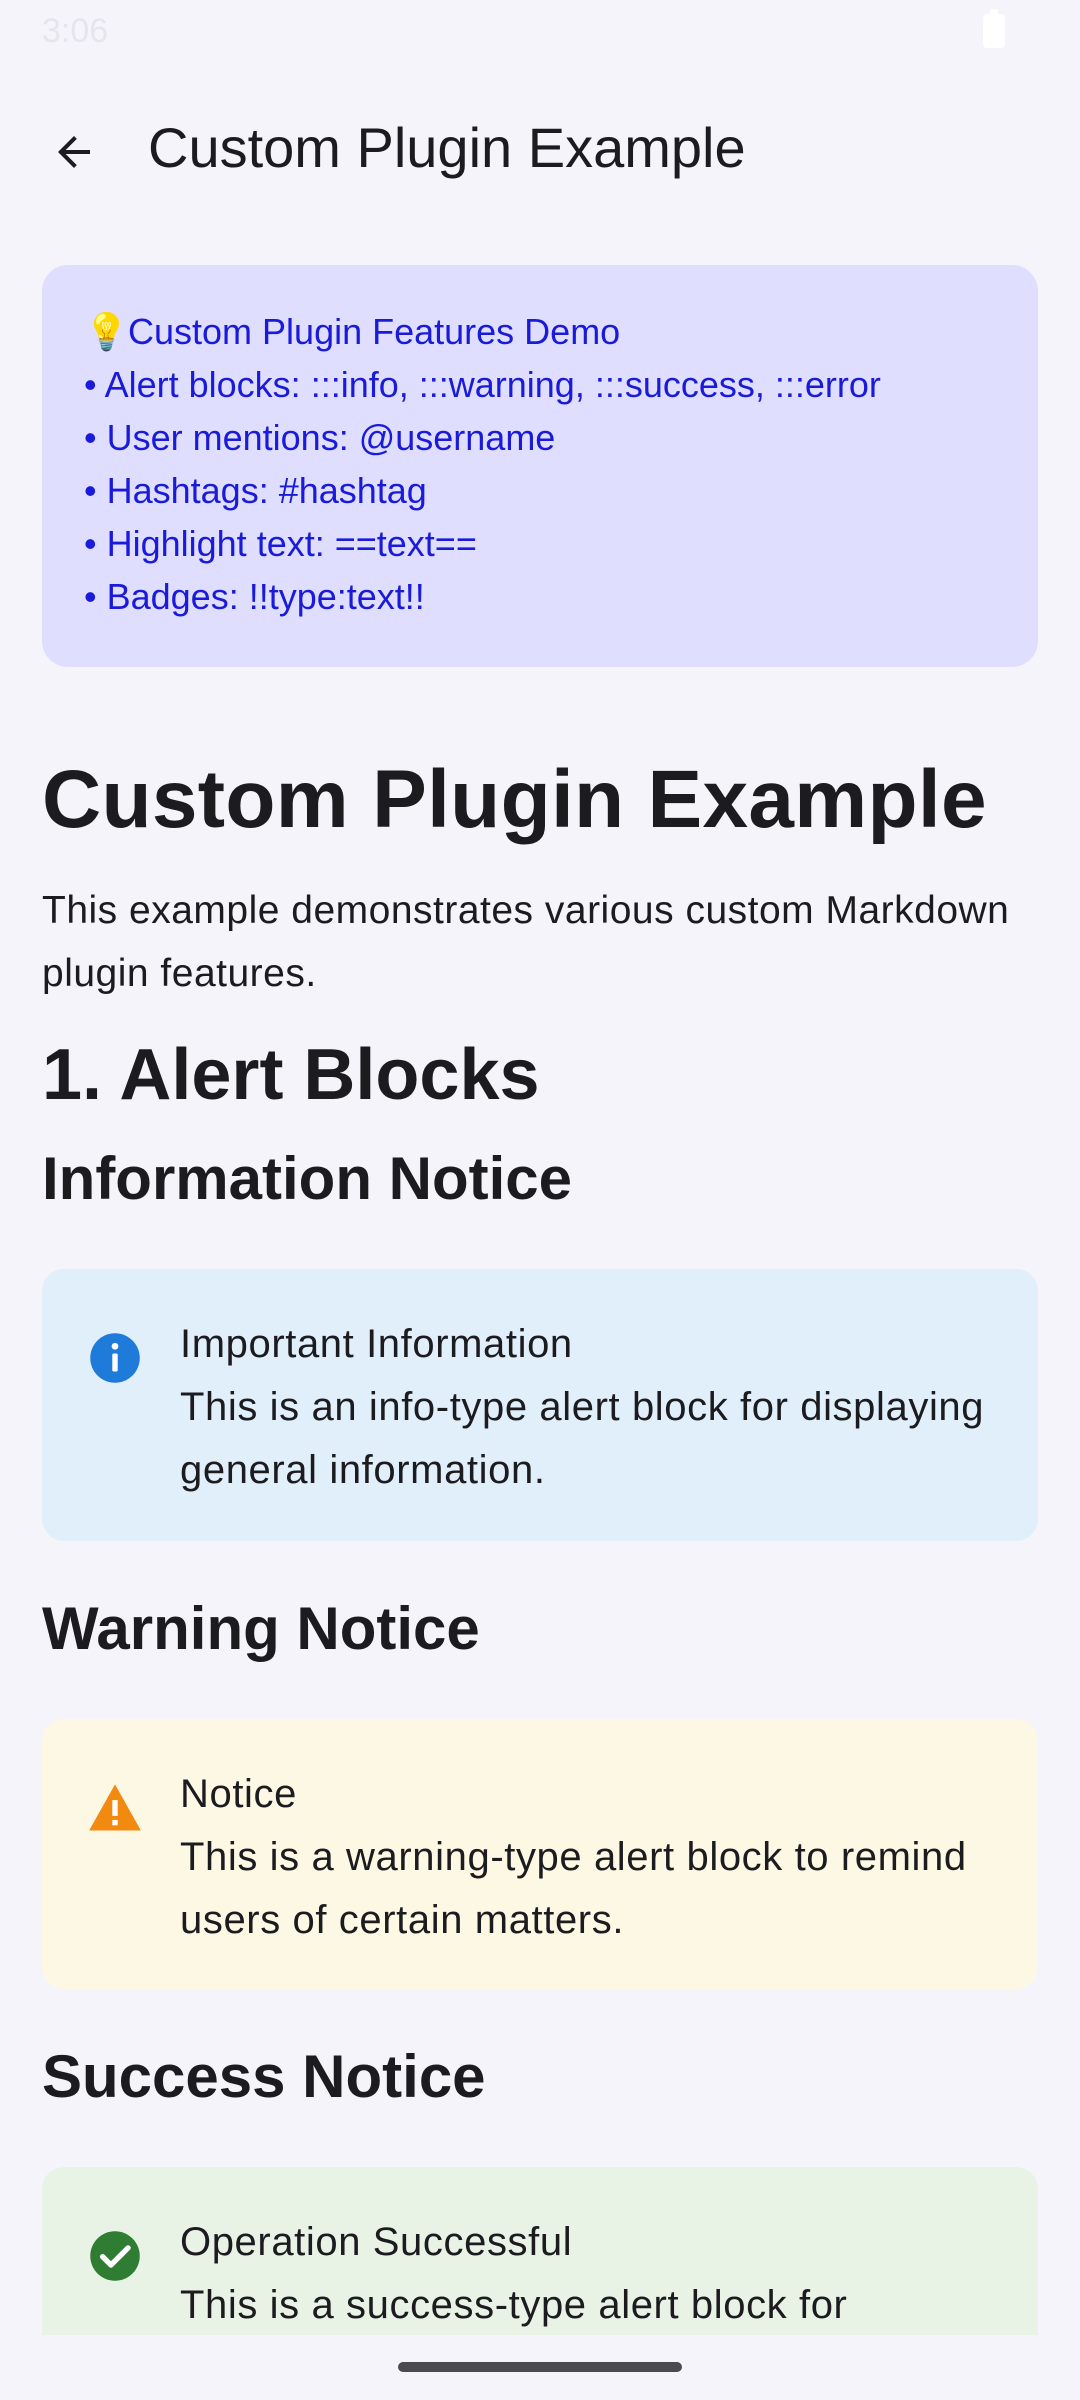 The width and height of the screenshot is (1080, 2400). Describe the element at coordinates (115, 1358) in the screenshot. I see `info-icon` at that location.